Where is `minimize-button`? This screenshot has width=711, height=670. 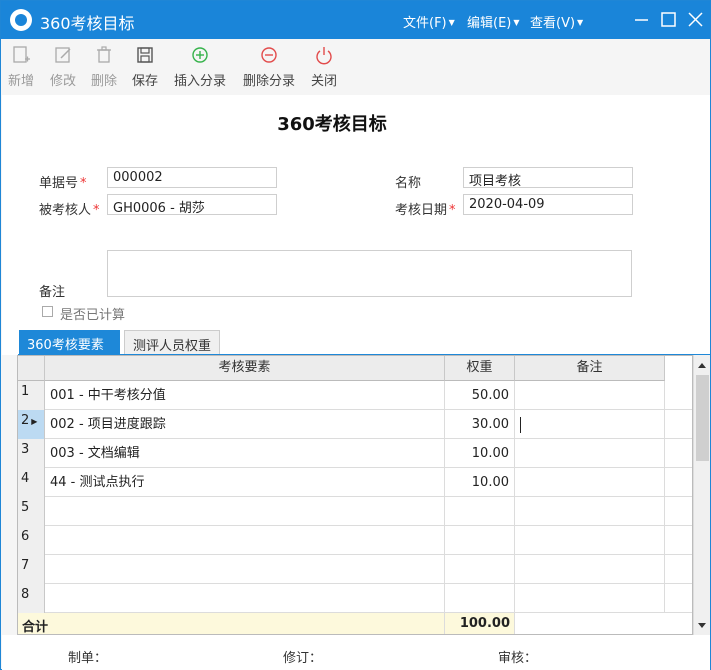 minimize-button is located at coordinates (642, 20).